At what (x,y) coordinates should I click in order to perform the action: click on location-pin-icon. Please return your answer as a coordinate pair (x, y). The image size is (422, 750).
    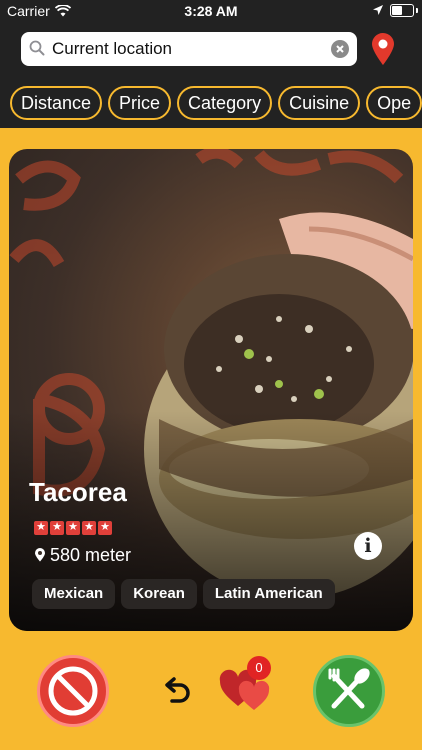
    Looking at the image, I should click on (40, 555).